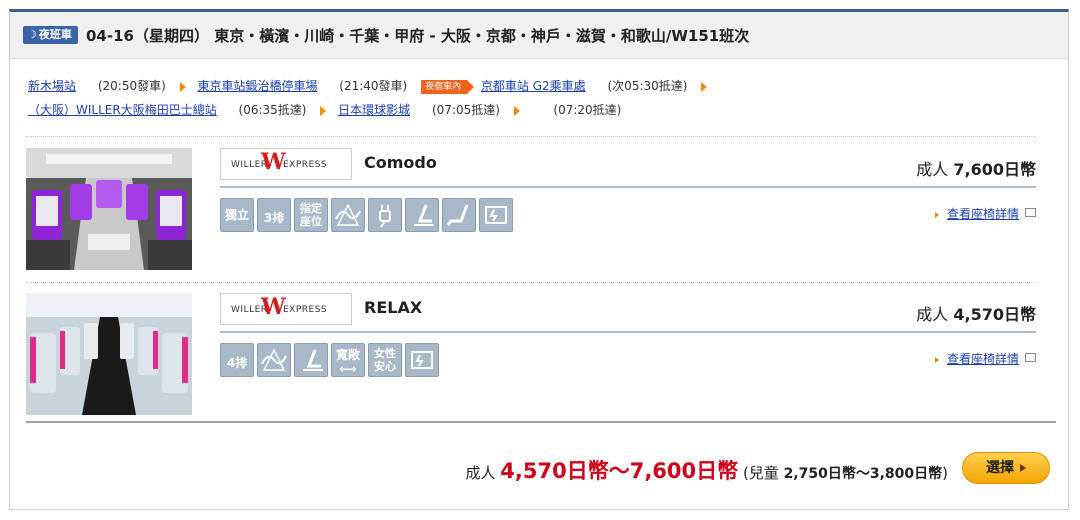  I want to click on select-button: 選擇, so click(1006, 468).